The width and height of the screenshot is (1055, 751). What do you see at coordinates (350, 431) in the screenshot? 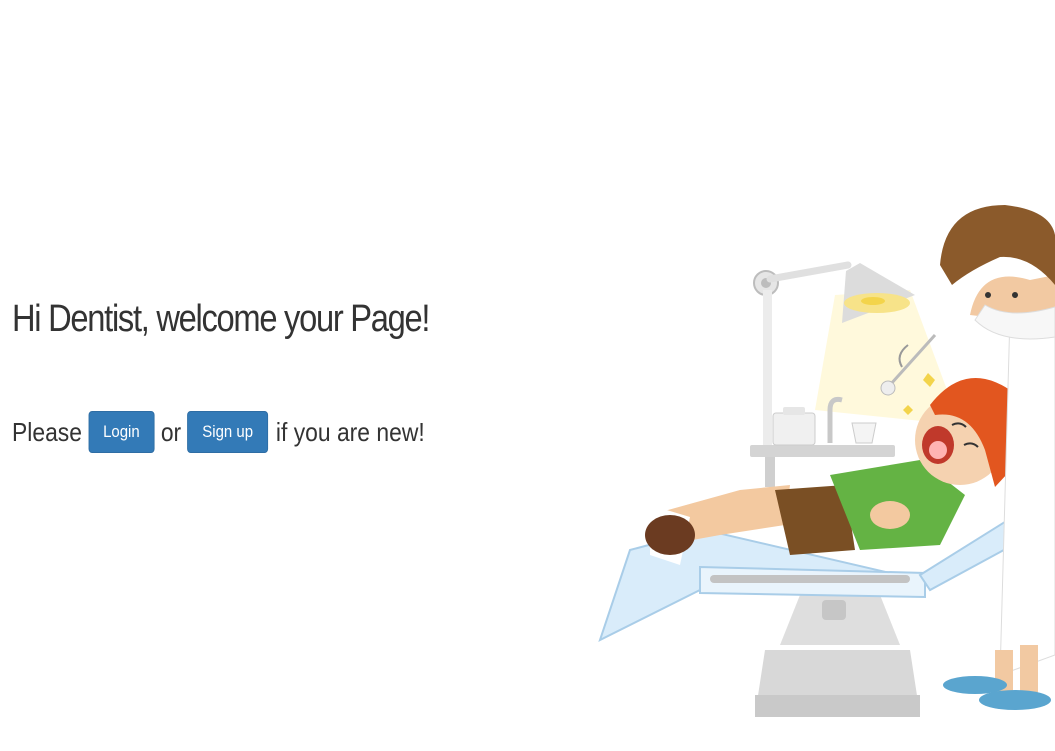
I see `prompt-suffix: if you are new!` at bounding box center [350, 431].